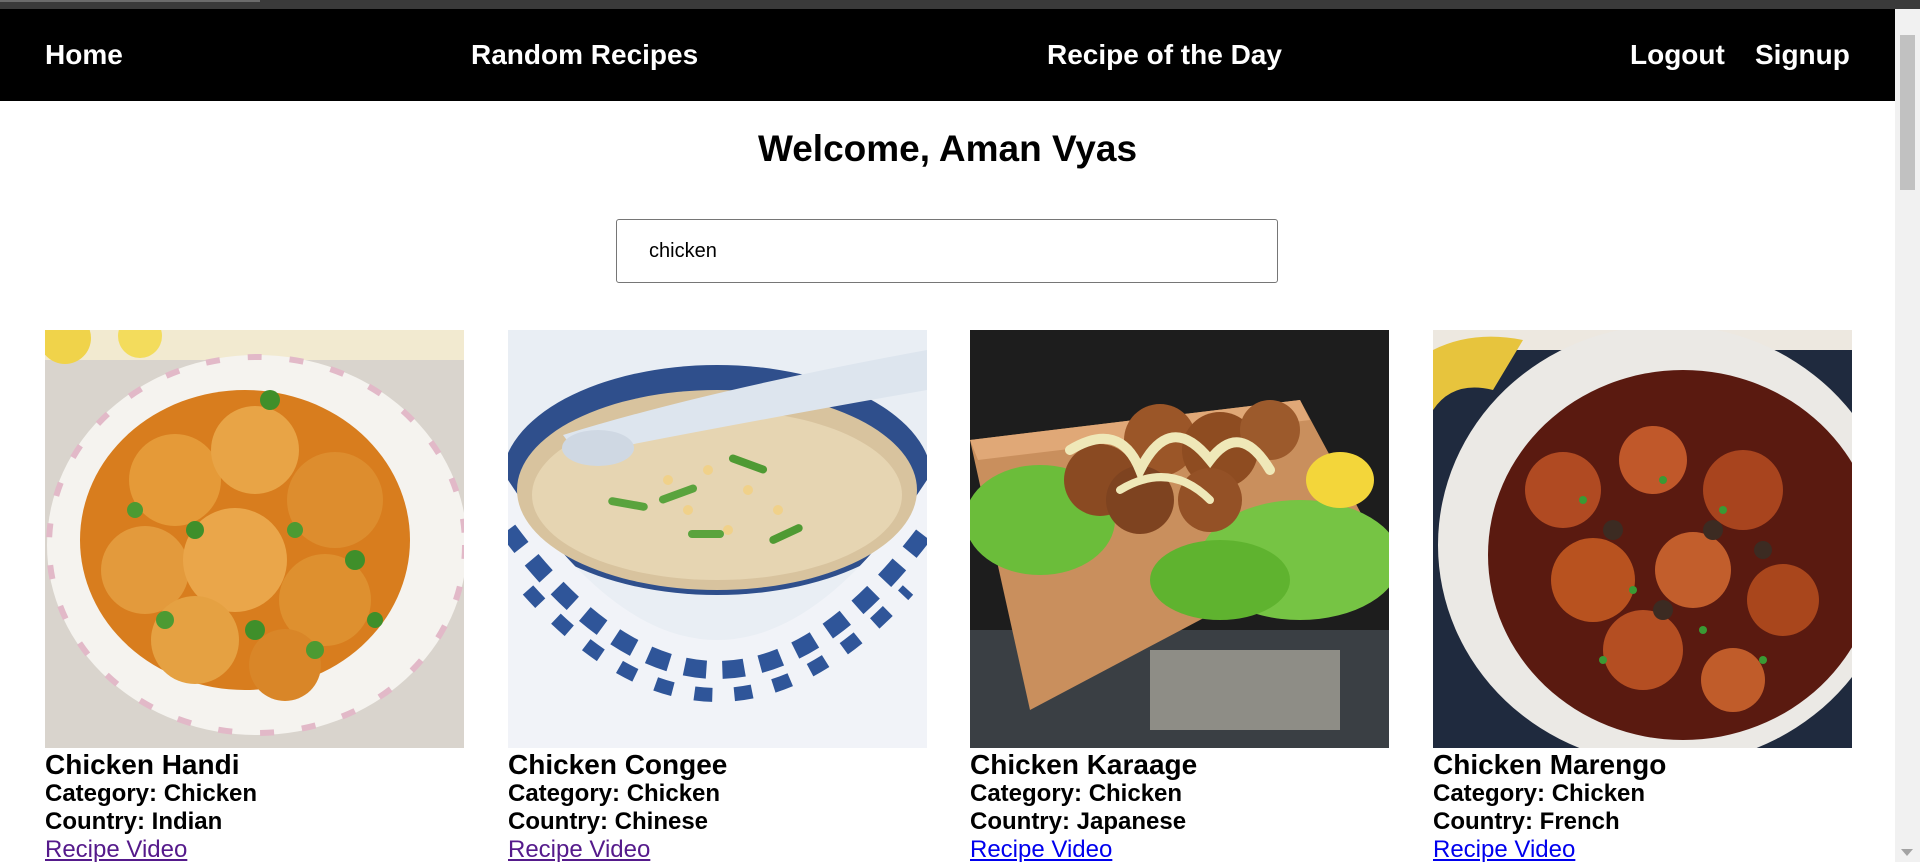  Describe the element at coordinates (134, 821) in the screenshot. I see `recipe-country: Country: Indian` at that location.